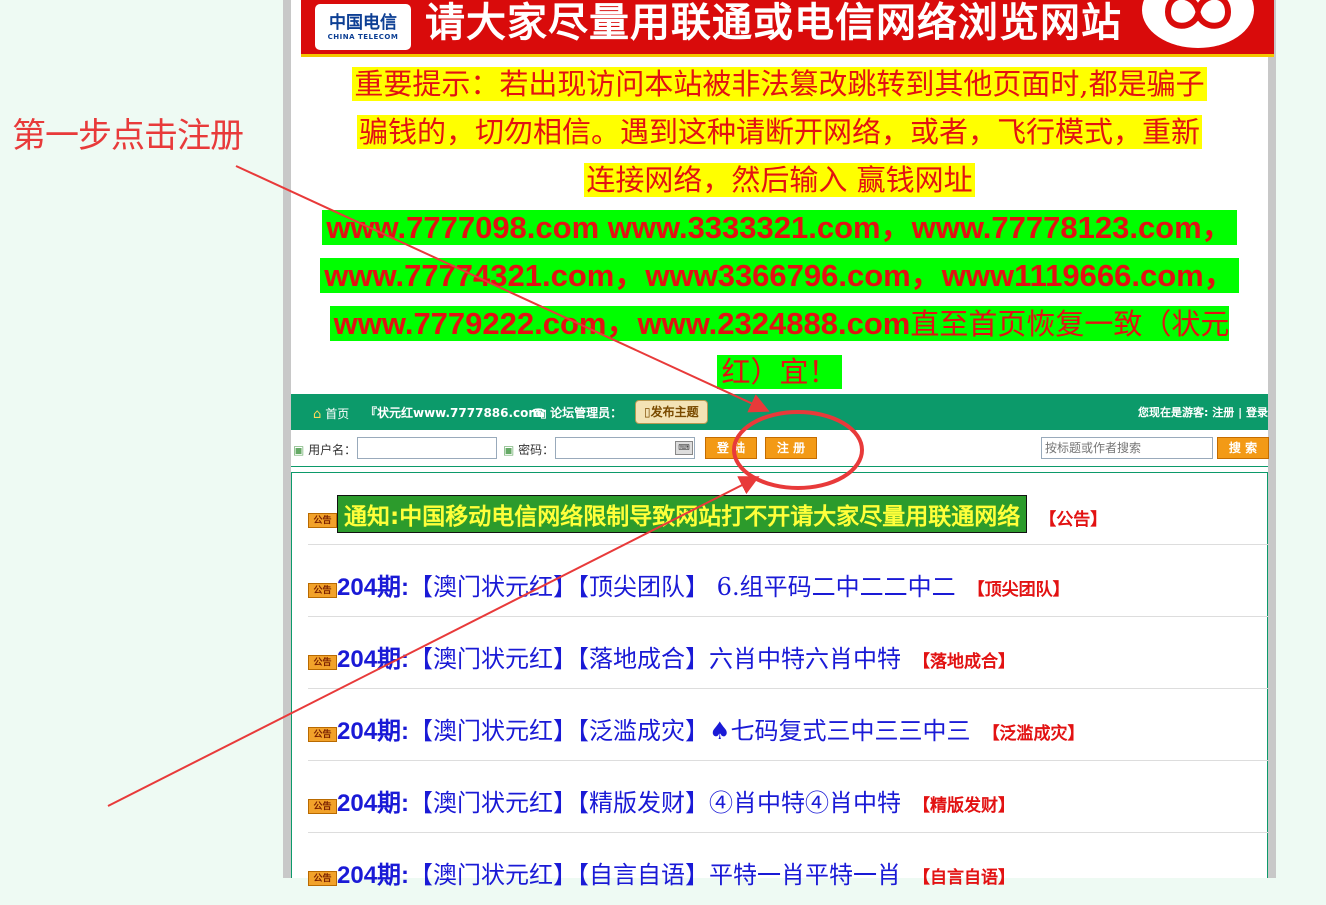  What do you see at coordinates (646, 584) in the screenshot?
I see `thread-title: 204期:【澳门状元红】【顶尖团队】 6.组平码二中二二中二` at bounding box center [646, 584].